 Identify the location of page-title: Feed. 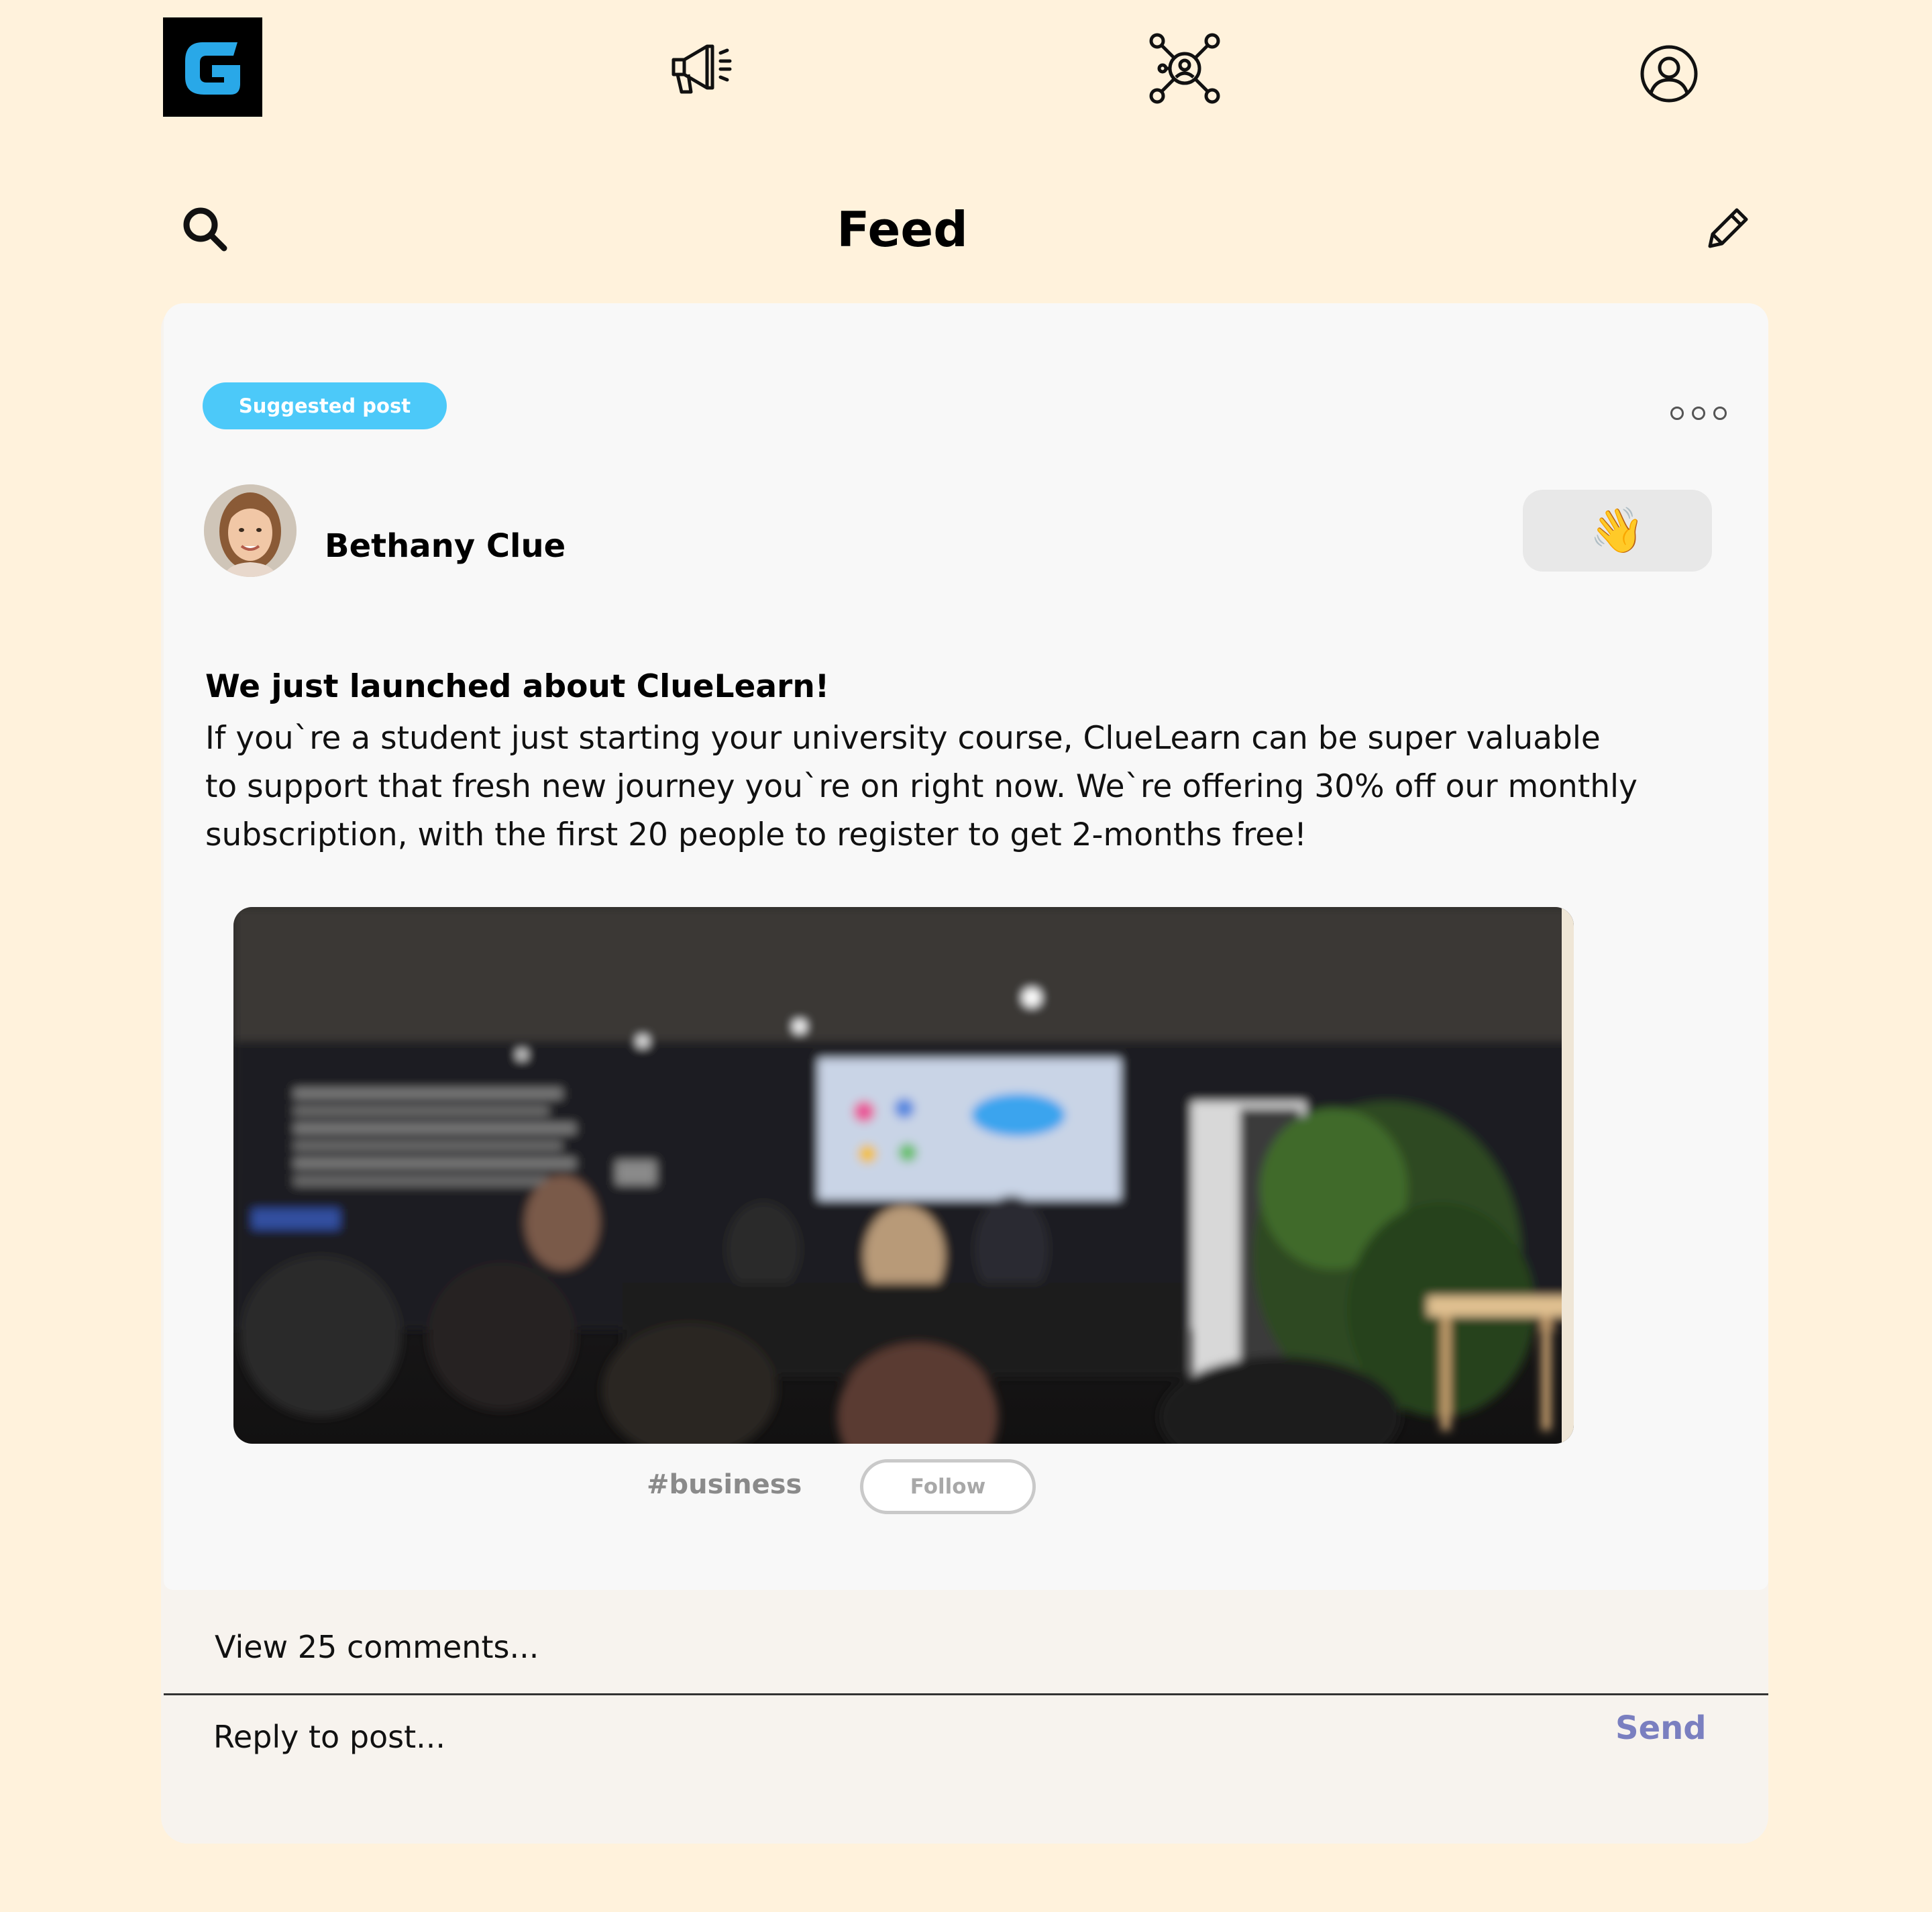
(902, 230).